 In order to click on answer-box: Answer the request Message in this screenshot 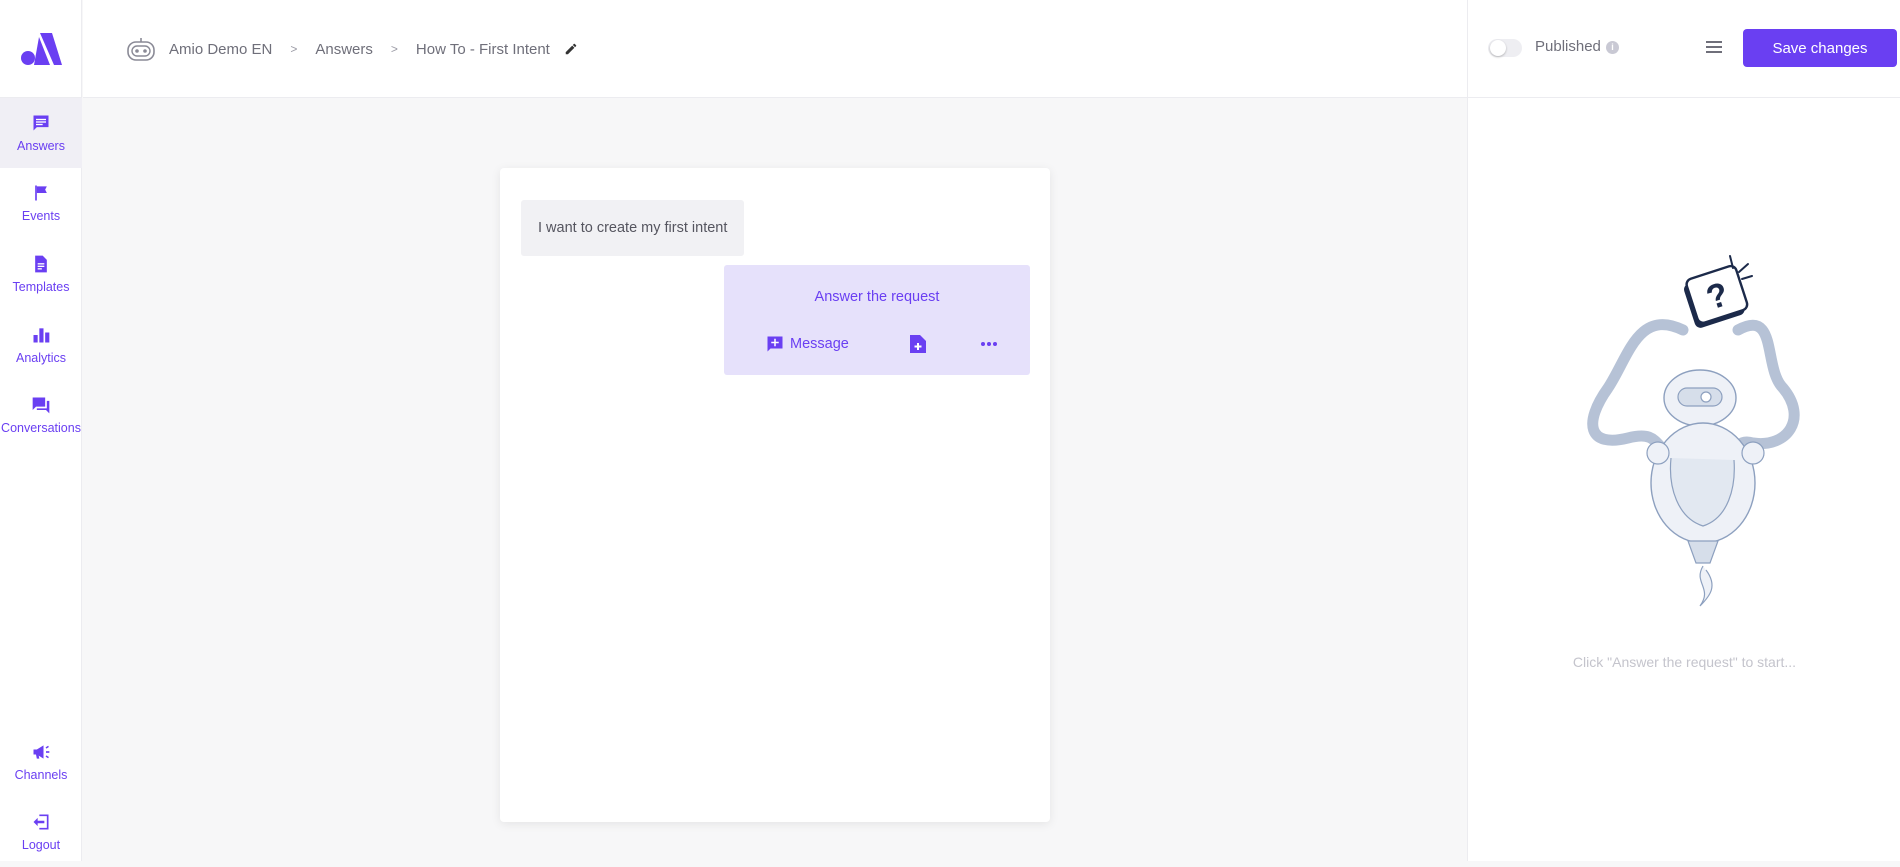, I will do `click(877, 320)`.